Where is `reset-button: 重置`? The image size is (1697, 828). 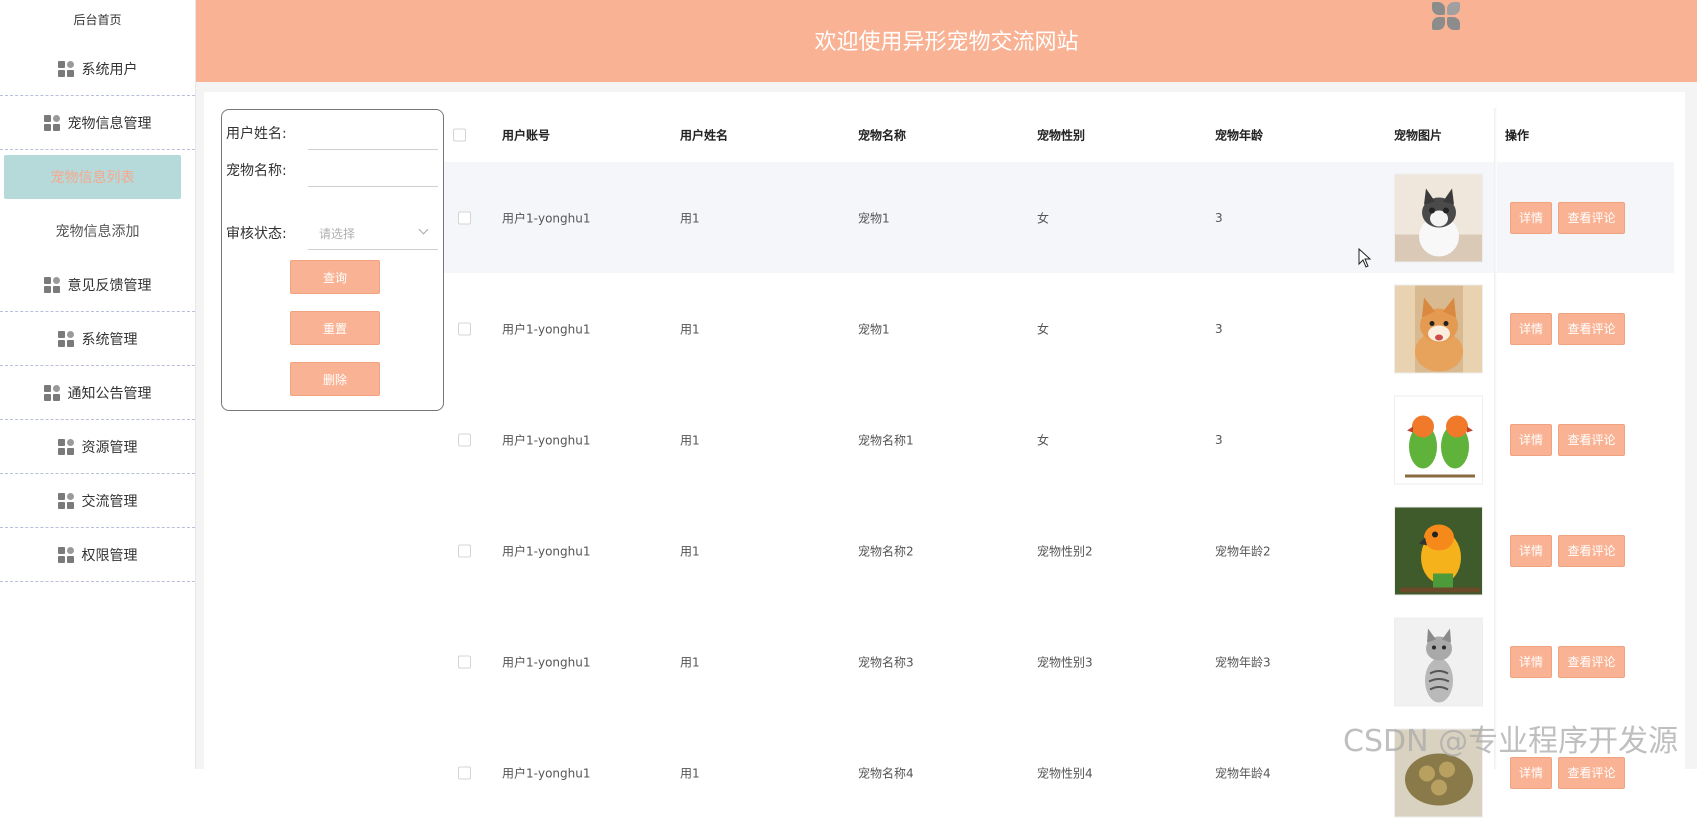
reset-button: 重置 is located at coordinates (335, 328).